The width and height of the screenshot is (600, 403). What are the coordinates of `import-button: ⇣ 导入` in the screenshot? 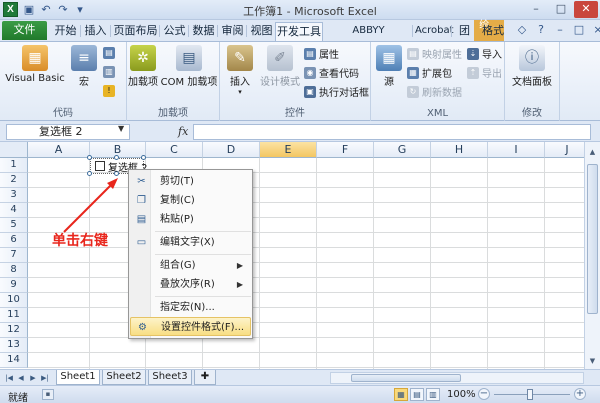 It's located at (484, 53).